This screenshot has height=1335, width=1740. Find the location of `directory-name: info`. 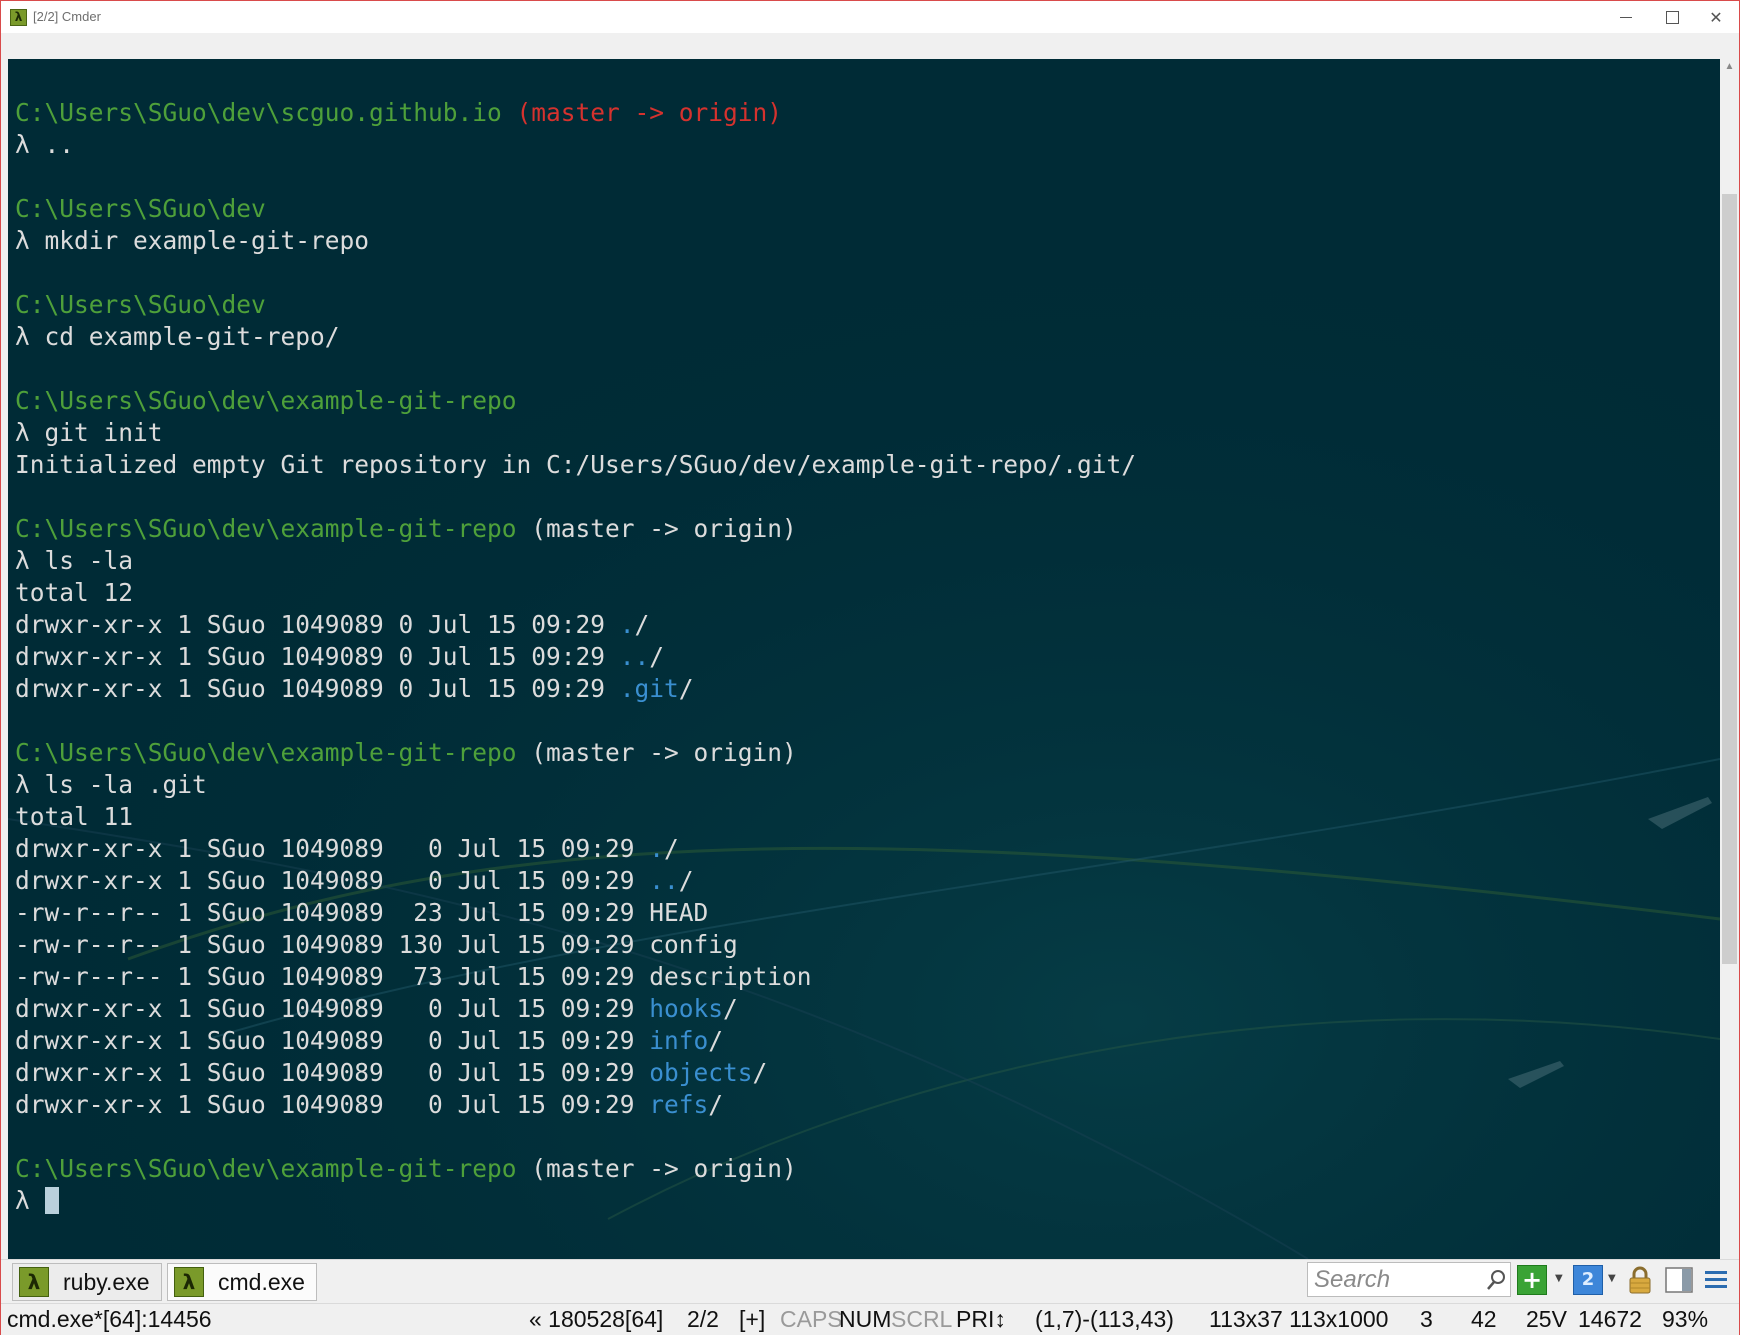

directory-name: info is located at coordinates (679, 1040).